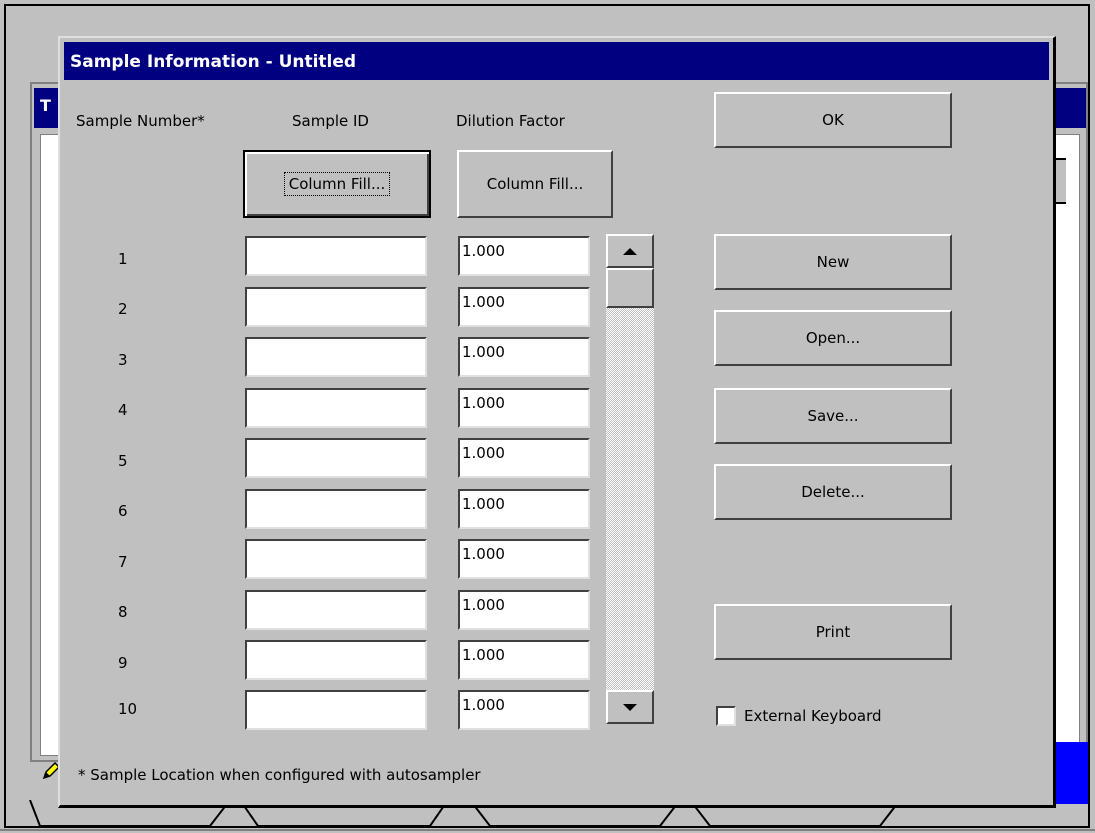  What do you see at coordinates (123, 259) in the screenshot?
I see `row-number-1: 1` at bounding box center [123, 259].